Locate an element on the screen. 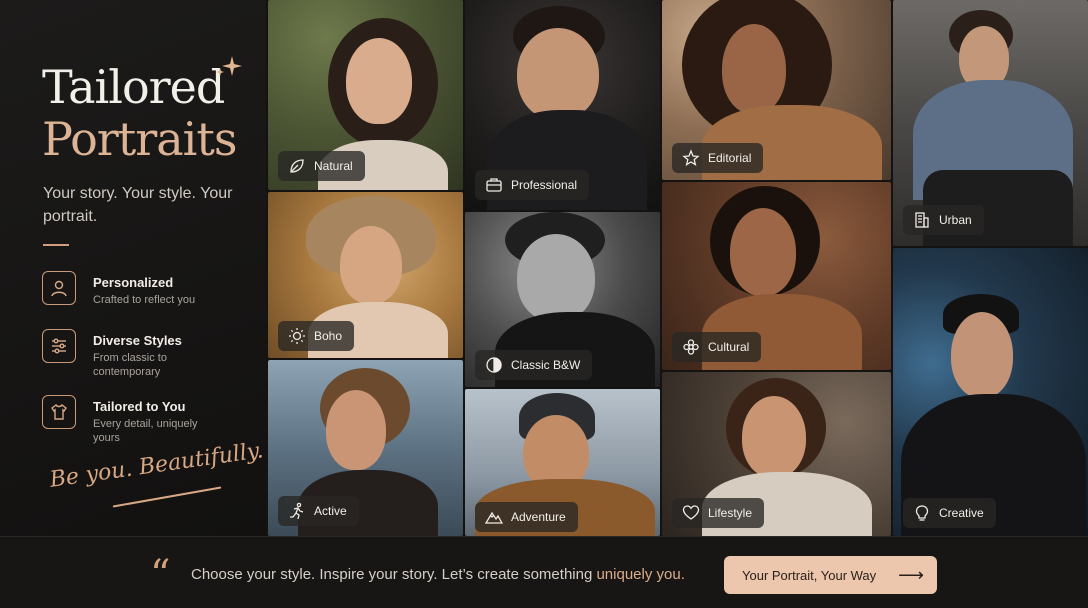 The image size is (1088, 608). person-icon is located at coordinates (59, 288).